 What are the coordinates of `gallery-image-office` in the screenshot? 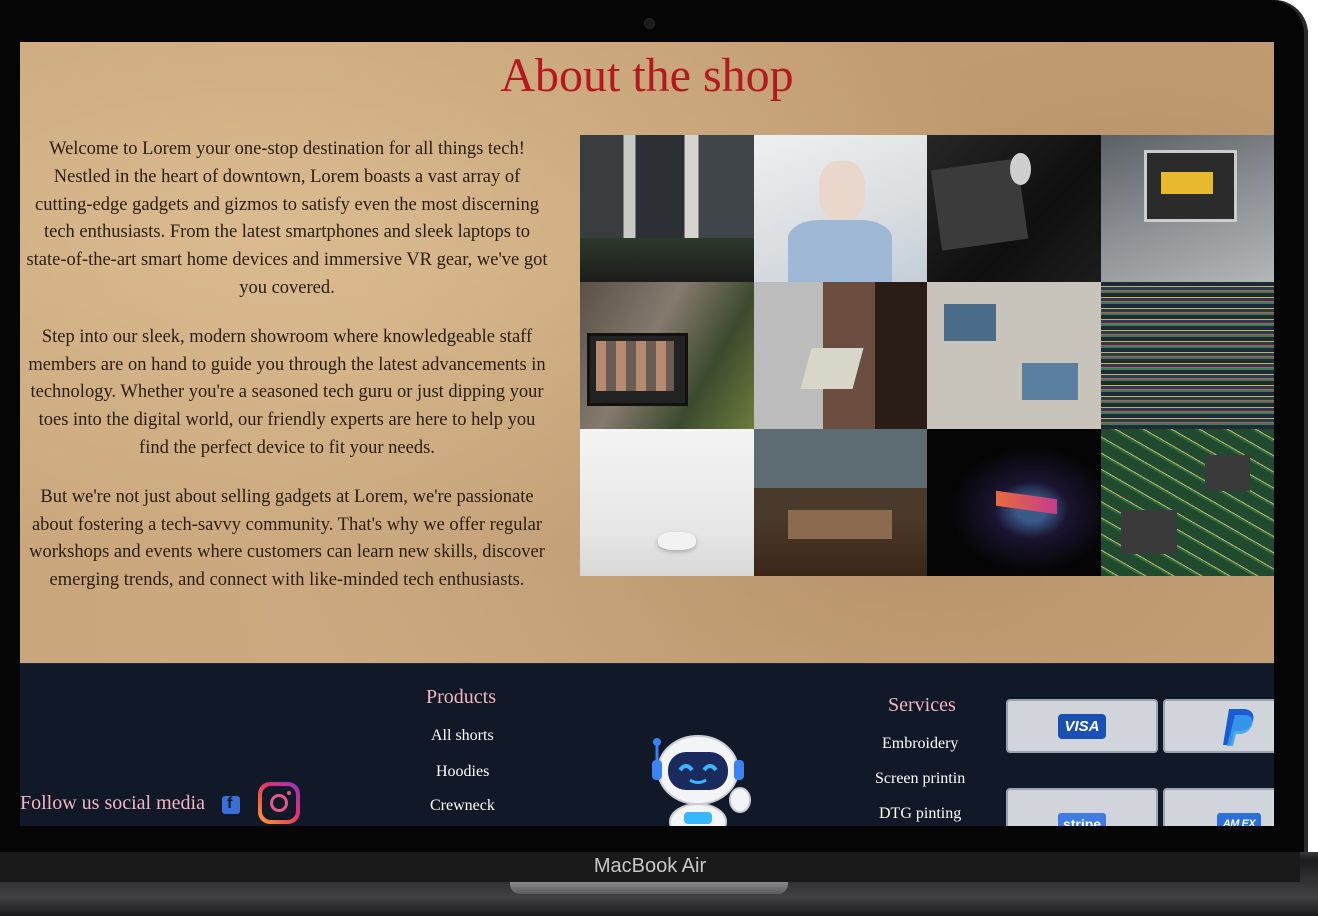 It's located at (667, 208).